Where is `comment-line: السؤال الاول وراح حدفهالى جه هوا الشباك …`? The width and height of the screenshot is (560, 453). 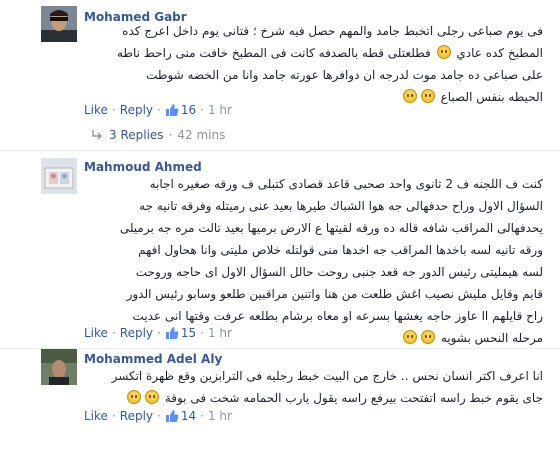
comment-line: السؤال الاول وراح حدفهالى جه هوا الشباك … is located at coordinates (341, 206).